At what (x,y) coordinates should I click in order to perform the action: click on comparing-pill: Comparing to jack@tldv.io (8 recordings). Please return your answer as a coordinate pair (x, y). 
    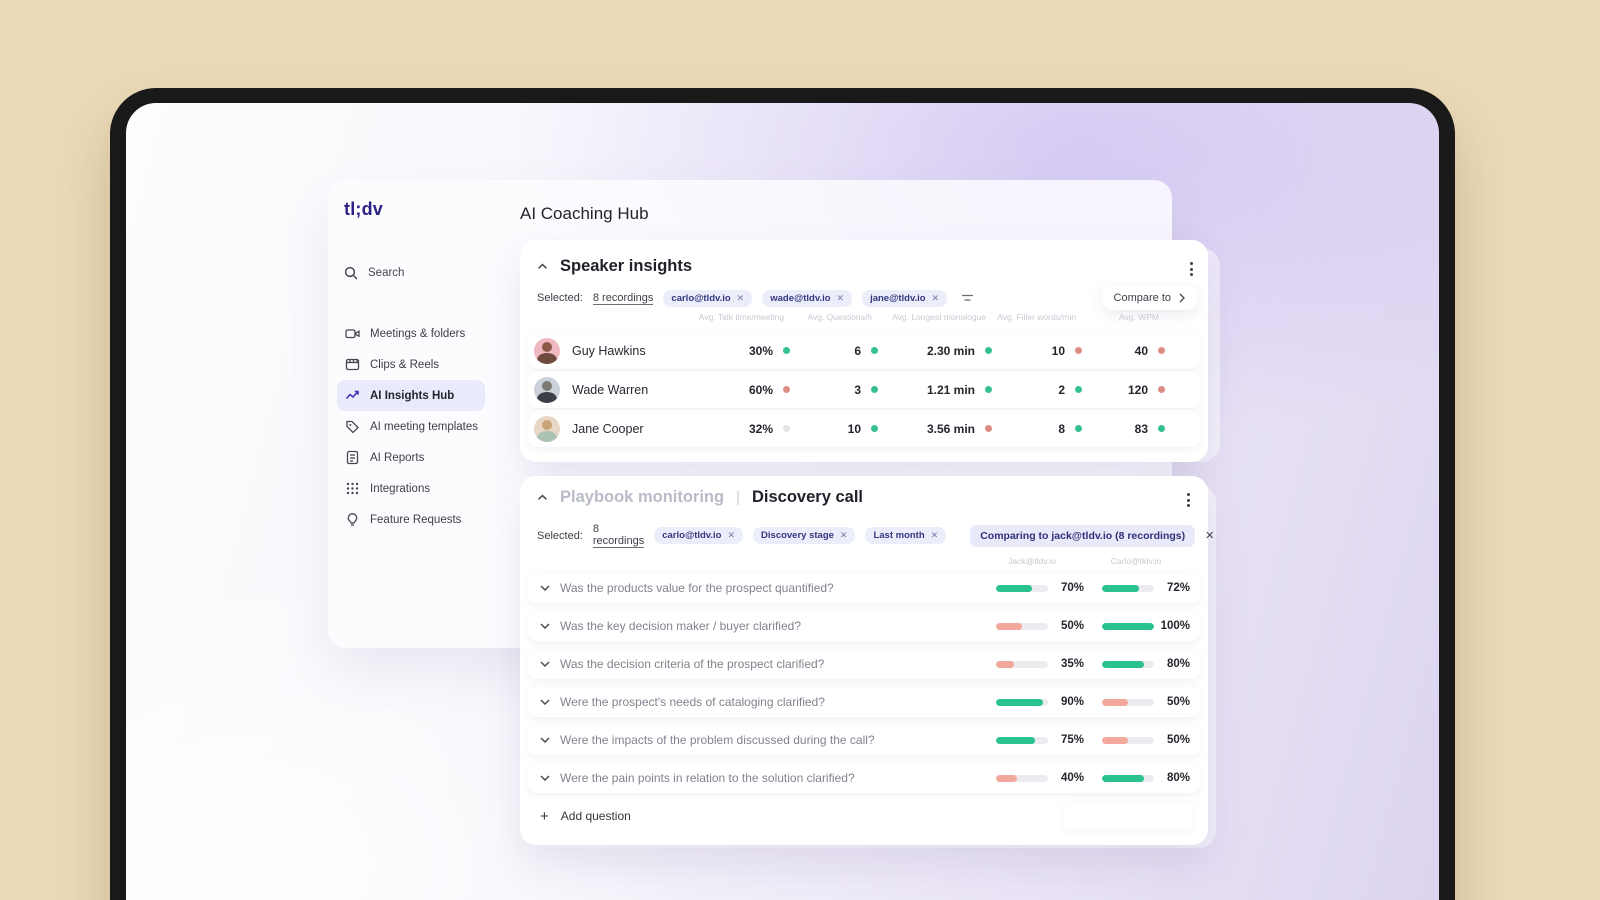
    Looking at the image, I should click on (1083, 535).